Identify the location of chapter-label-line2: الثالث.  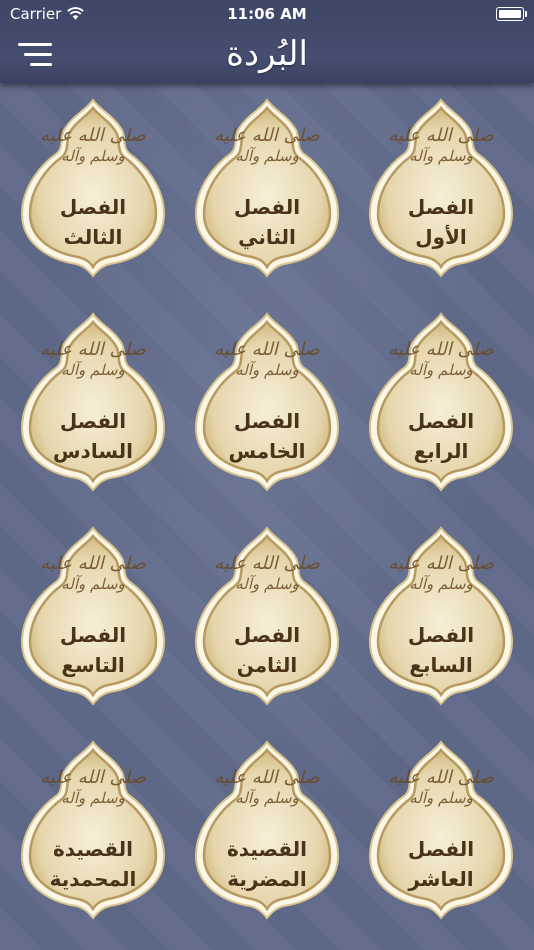
(93, 237).